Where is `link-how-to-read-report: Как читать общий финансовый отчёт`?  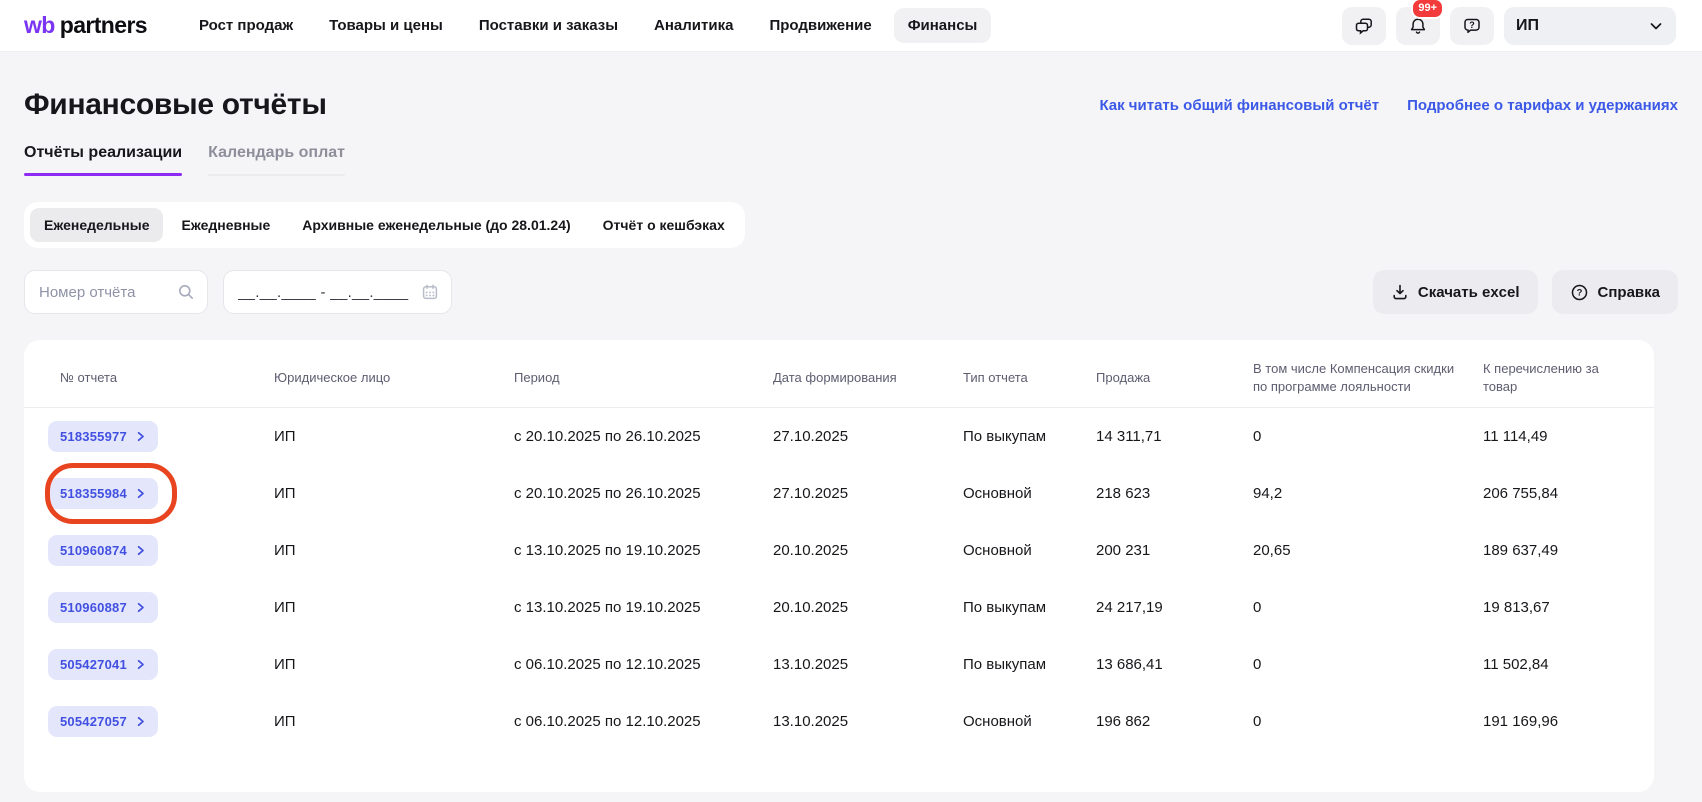 link-how-to-read-report: Как читать общий финансовый отчёт is located at coordinates (1239, 105).